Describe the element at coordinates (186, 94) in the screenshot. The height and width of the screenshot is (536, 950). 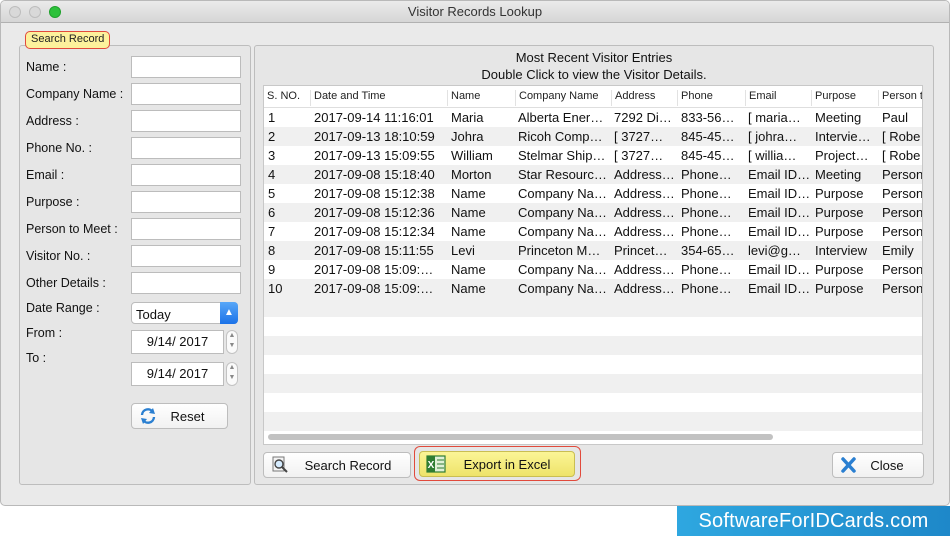
I see `company-name-field` at that location.